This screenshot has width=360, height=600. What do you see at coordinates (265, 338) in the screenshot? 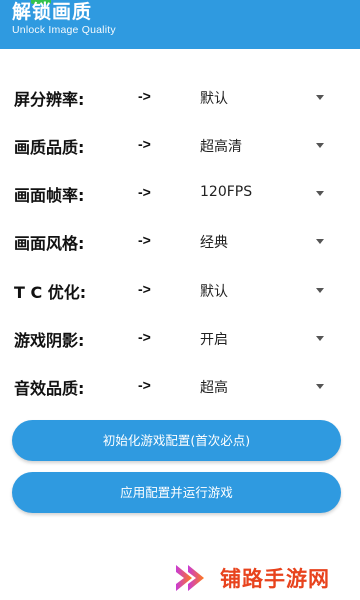
I see `shadow-dropdown: 开启` at bounding box center [265, 338].